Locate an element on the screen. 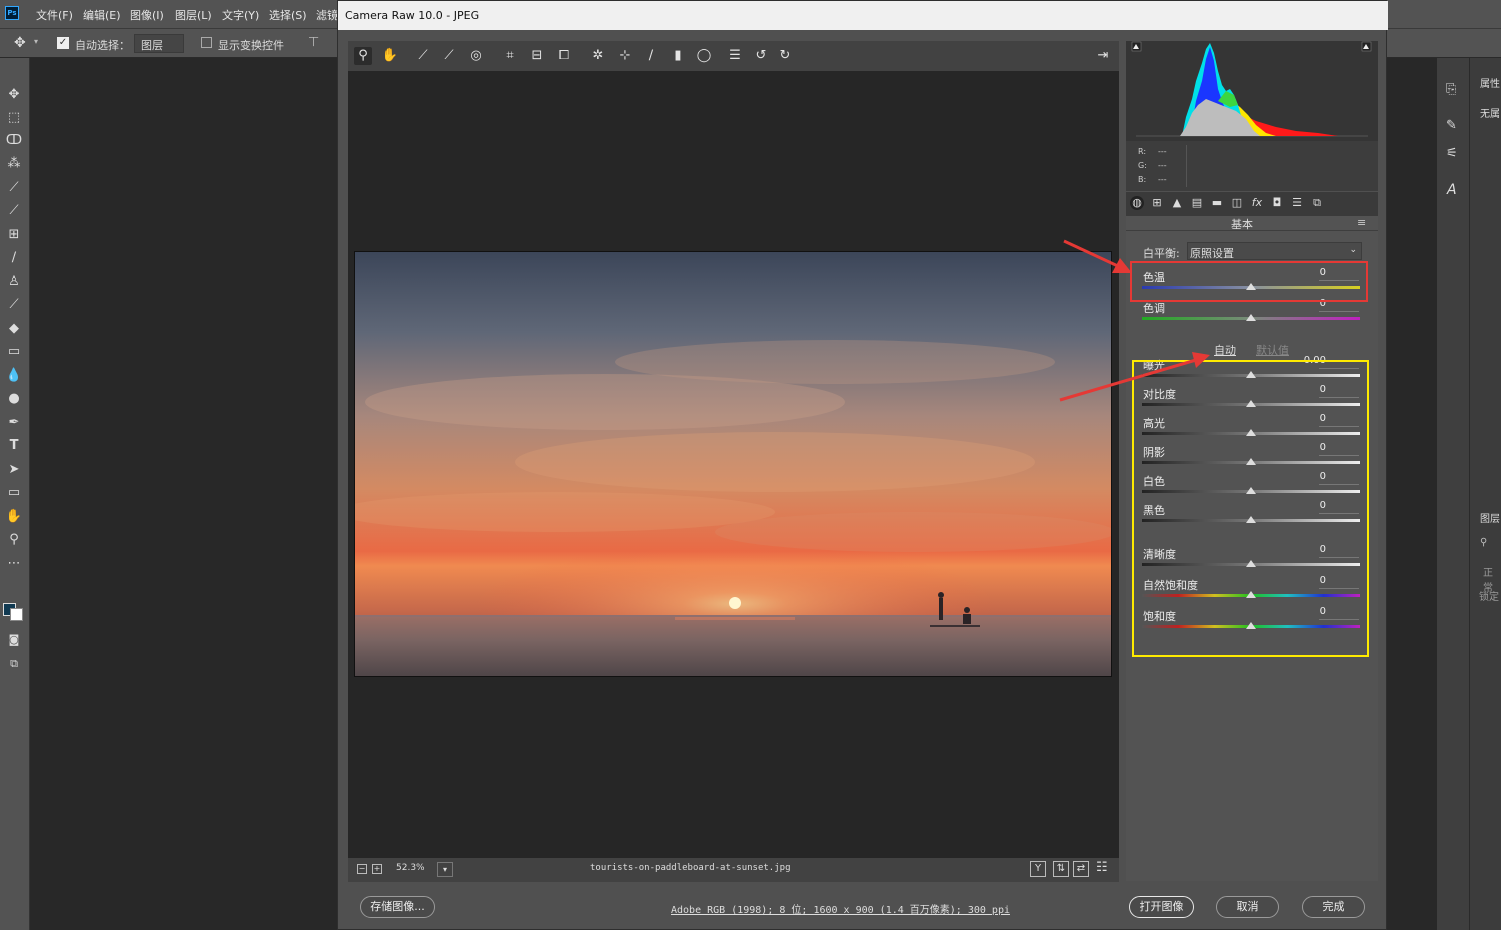 The height and width of the screenshot is (930, 1501). brush-tool-icon: ∕ is located at coordinates (14, 258).